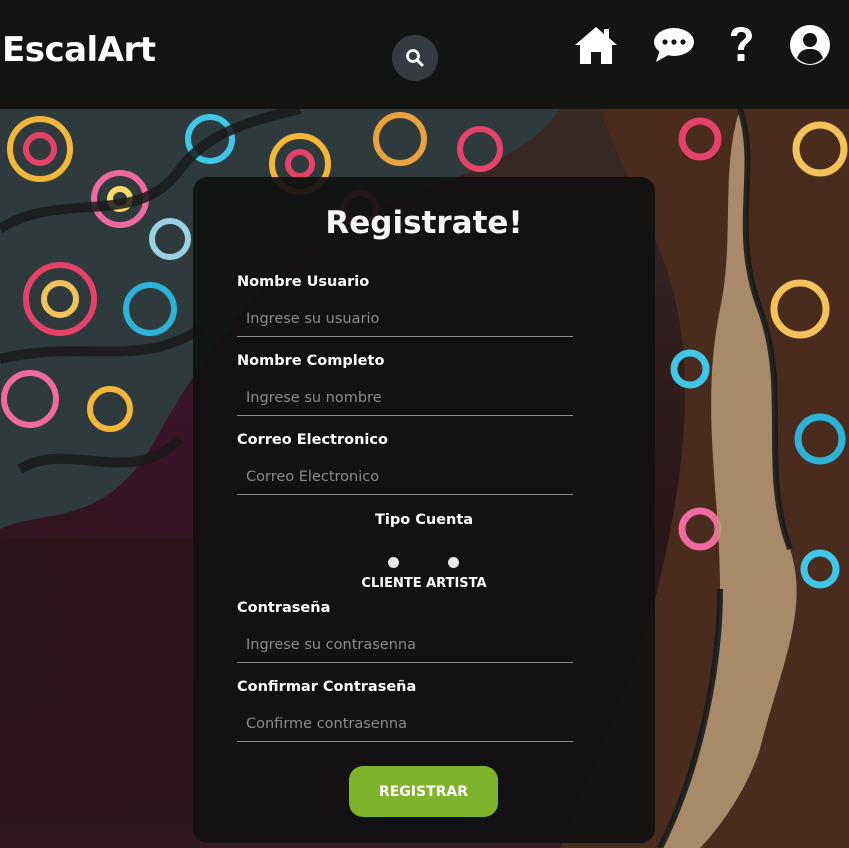 The image size is (849, 848). I want to click on search-icon, so click(415, 58).